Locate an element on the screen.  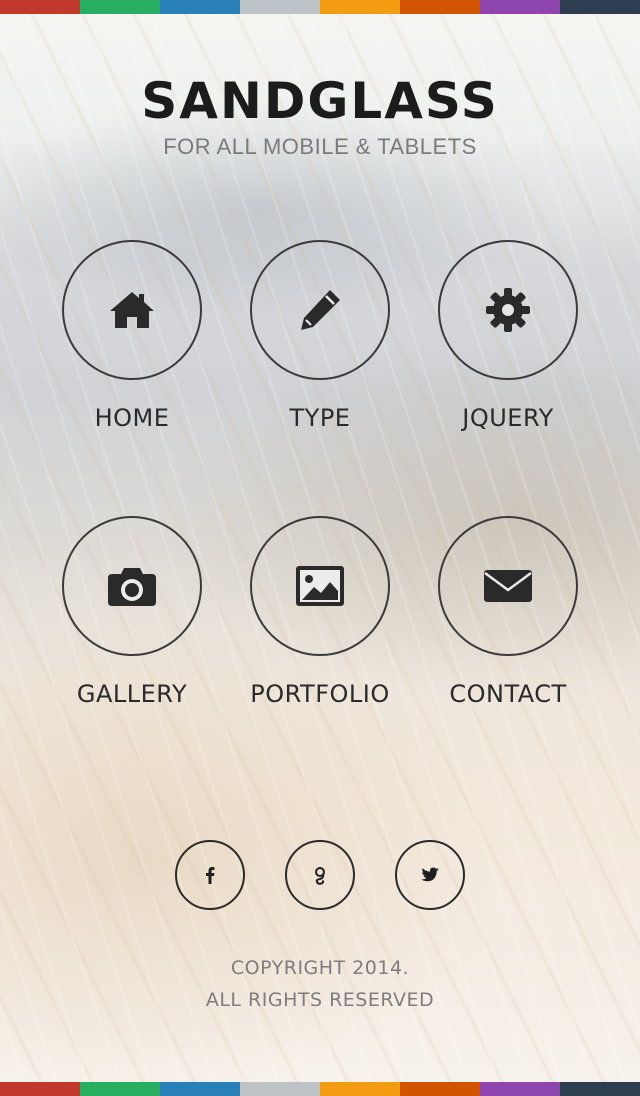
nav-item-portfolio: PORTFOLIO is located at coordinates (320, 612).